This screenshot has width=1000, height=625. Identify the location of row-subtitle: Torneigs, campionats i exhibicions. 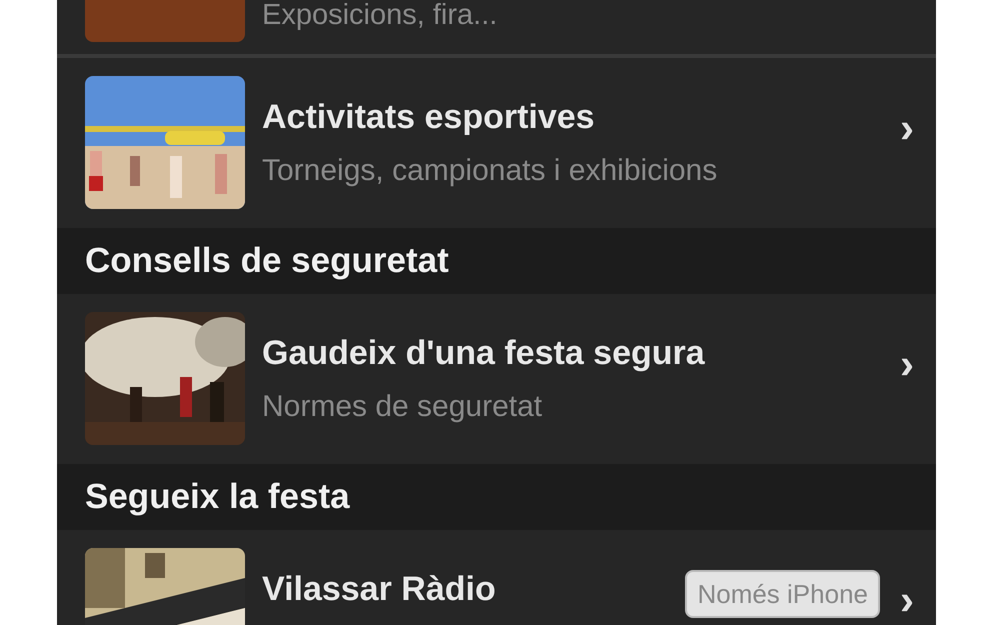
(490, 171).